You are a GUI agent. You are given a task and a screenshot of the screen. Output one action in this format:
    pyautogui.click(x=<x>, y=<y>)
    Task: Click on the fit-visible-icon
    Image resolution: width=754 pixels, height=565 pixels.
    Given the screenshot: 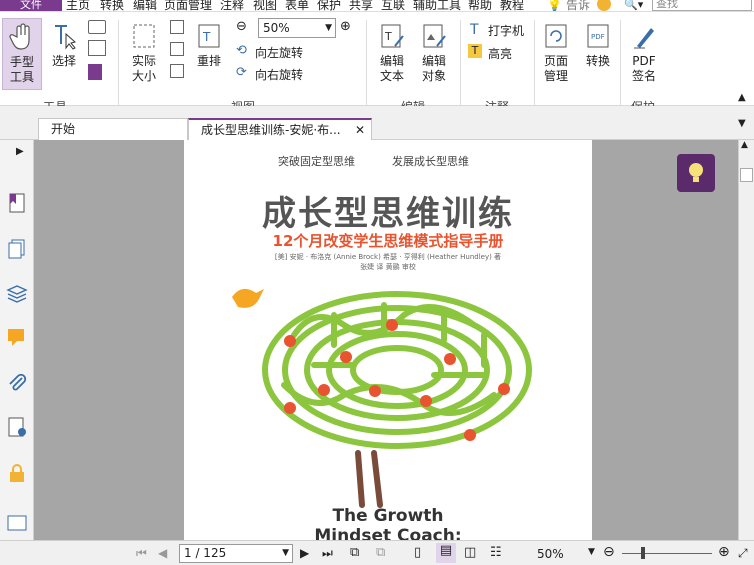 What is the action you would take?
    pyautogui.click(x=177, y=71)
    